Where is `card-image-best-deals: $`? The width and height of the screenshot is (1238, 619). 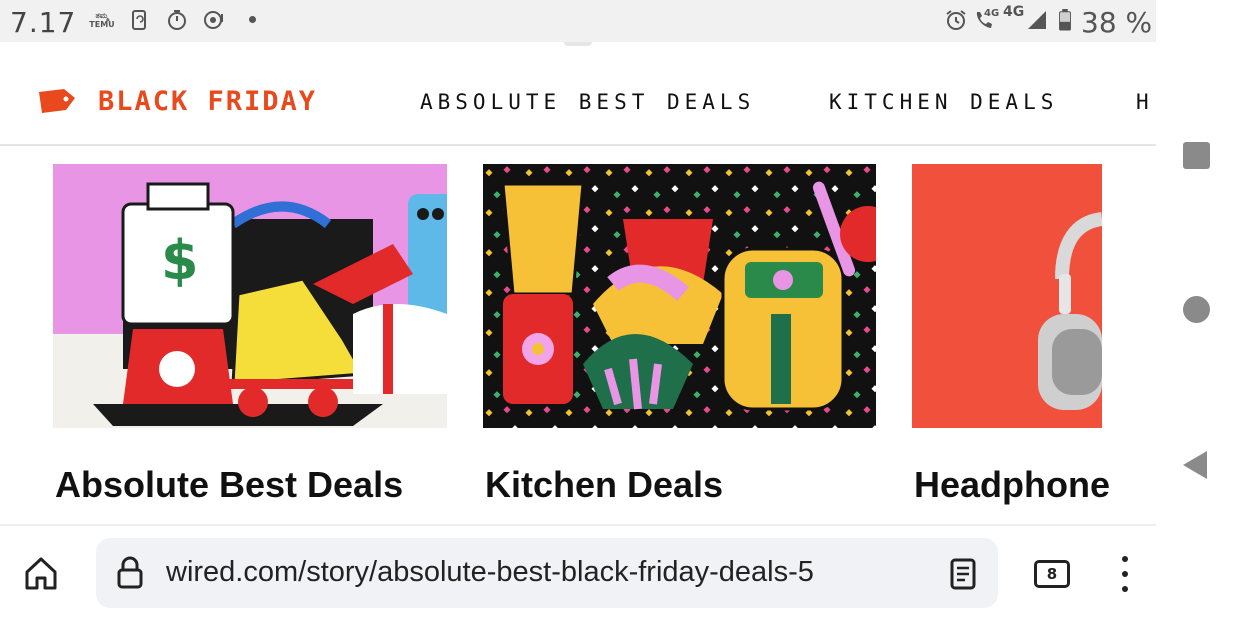
card-image-best-deals: $ is located at coordinates (250, 296).